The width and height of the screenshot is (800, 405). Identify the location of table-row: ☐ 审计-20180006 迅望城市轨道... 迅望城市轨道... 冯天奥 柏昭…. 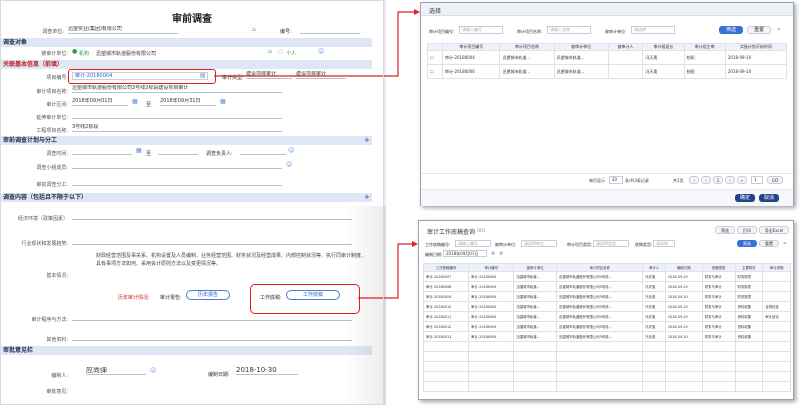
(607, 71).